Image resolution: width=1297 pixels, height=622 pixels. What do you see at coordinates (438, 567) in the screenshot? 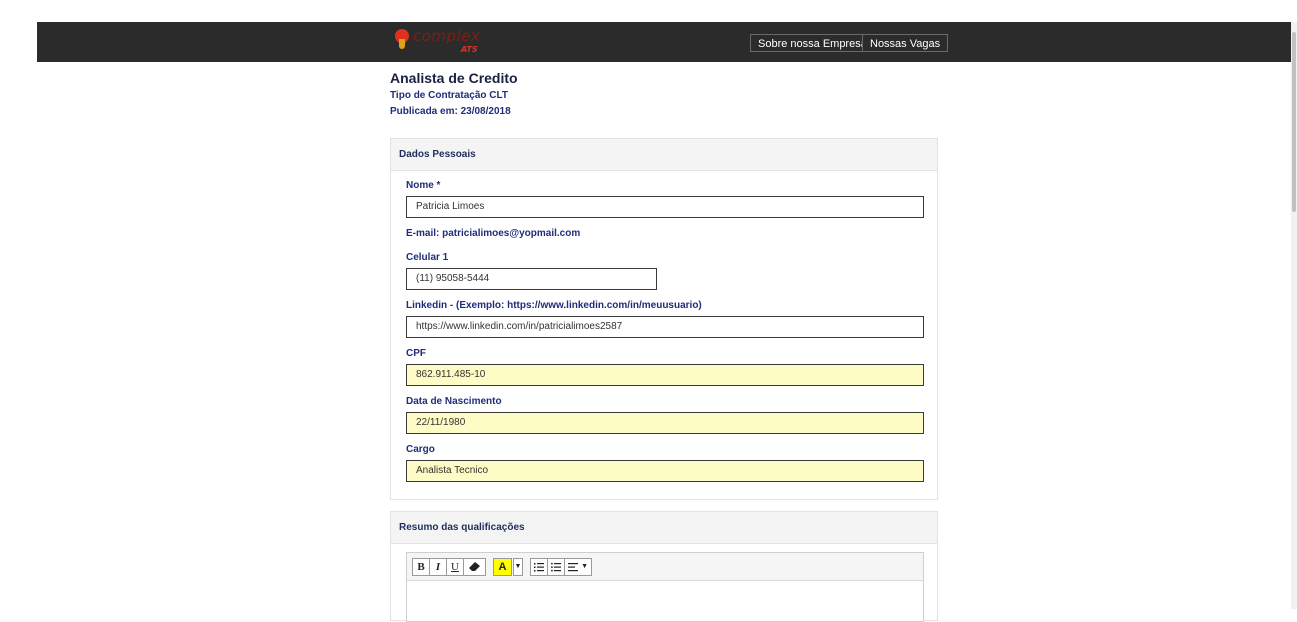
I see `italic-button: I` at bounding box center [438, 567].